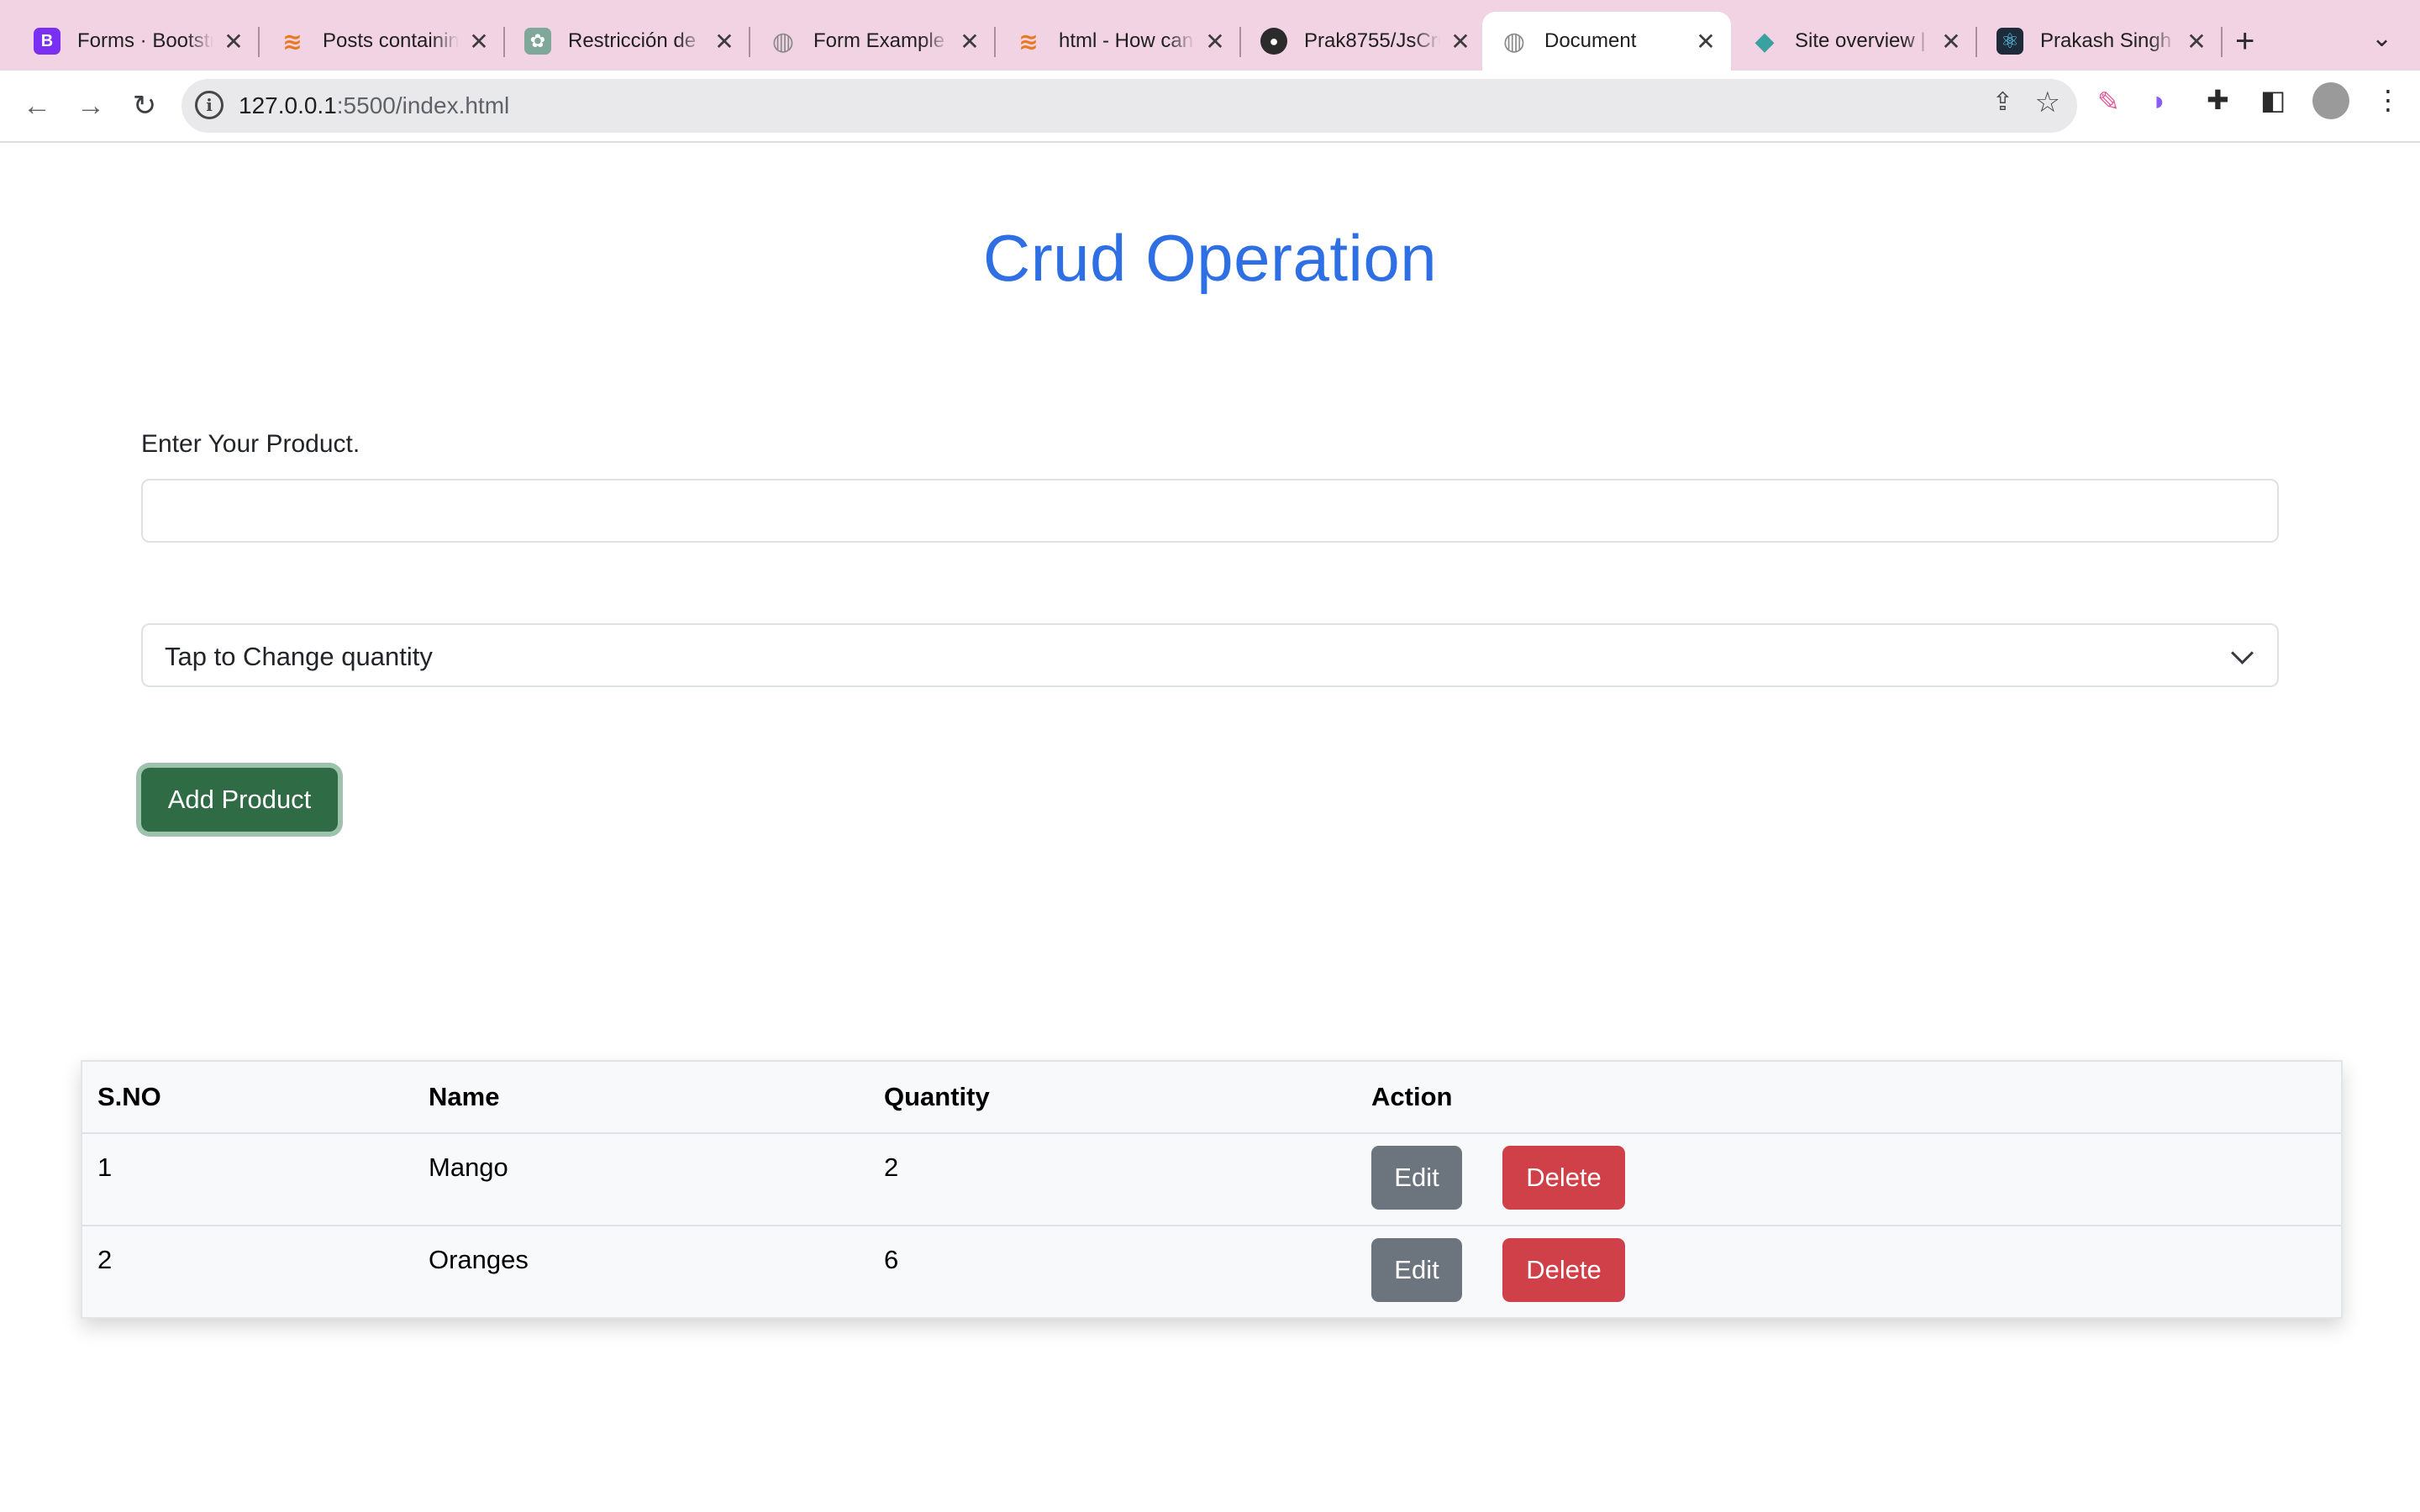 The height and width of the screenshot is (1512, 2420). I want to click on tab-github-jscrud: ● Prak8755/JsCrud ✕, so click(1364, 41).